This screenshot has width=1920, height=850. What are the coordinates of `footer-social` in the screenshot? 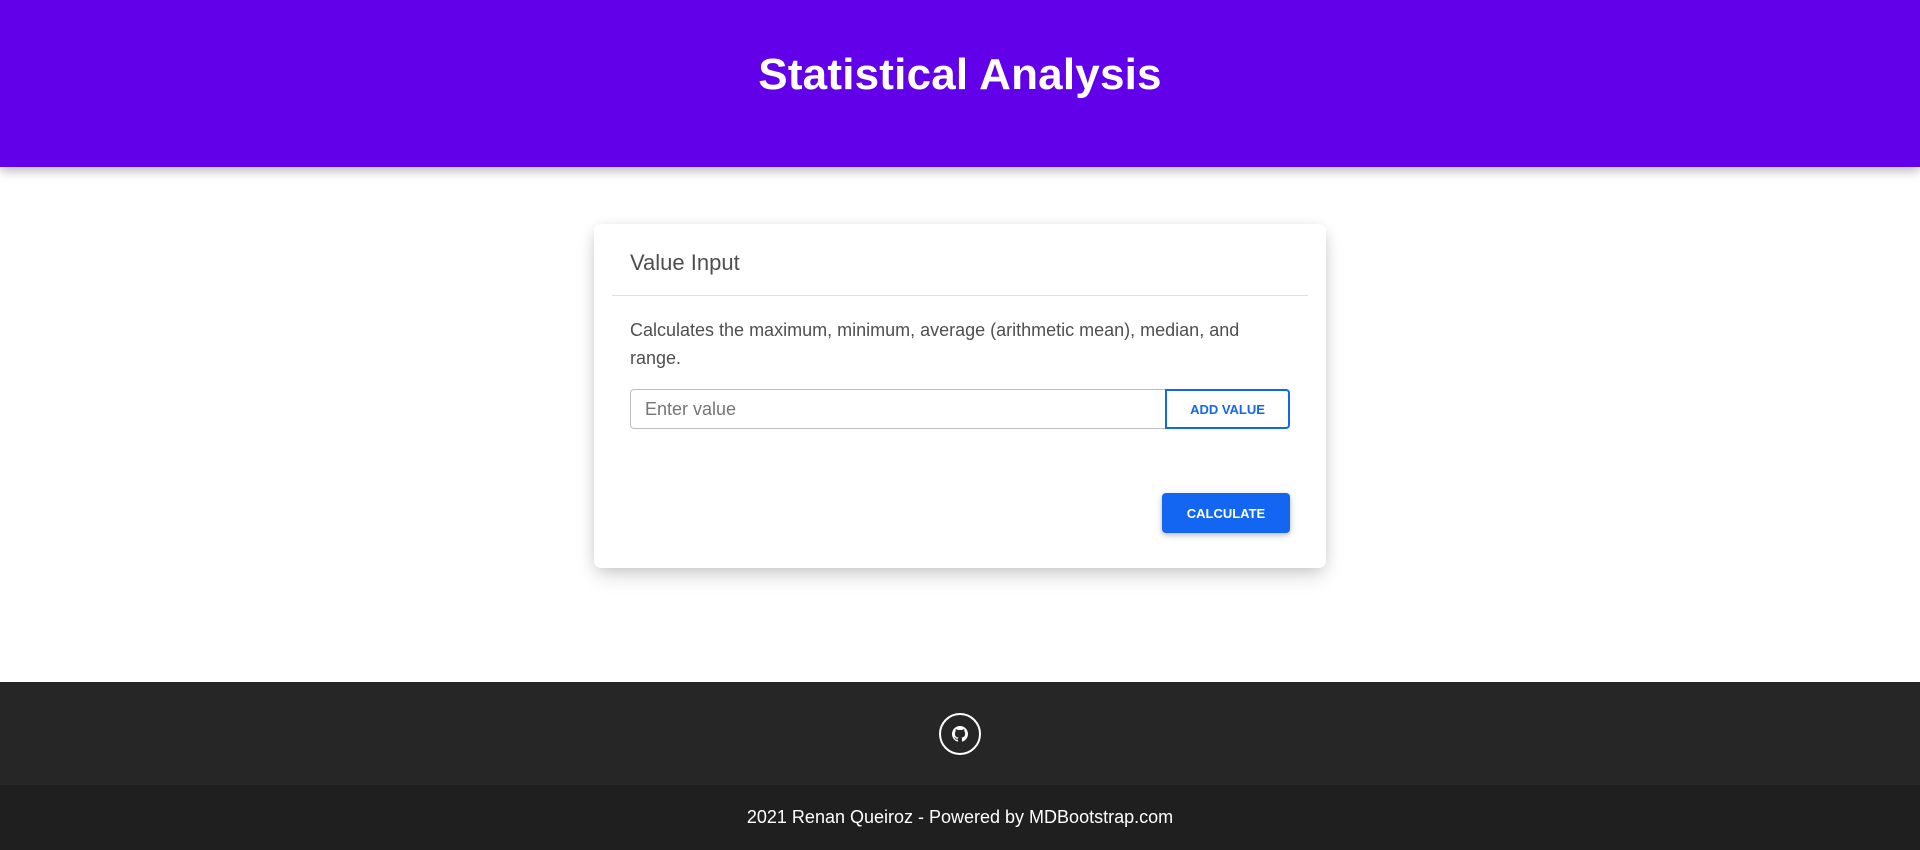 It's located at (960, 733).